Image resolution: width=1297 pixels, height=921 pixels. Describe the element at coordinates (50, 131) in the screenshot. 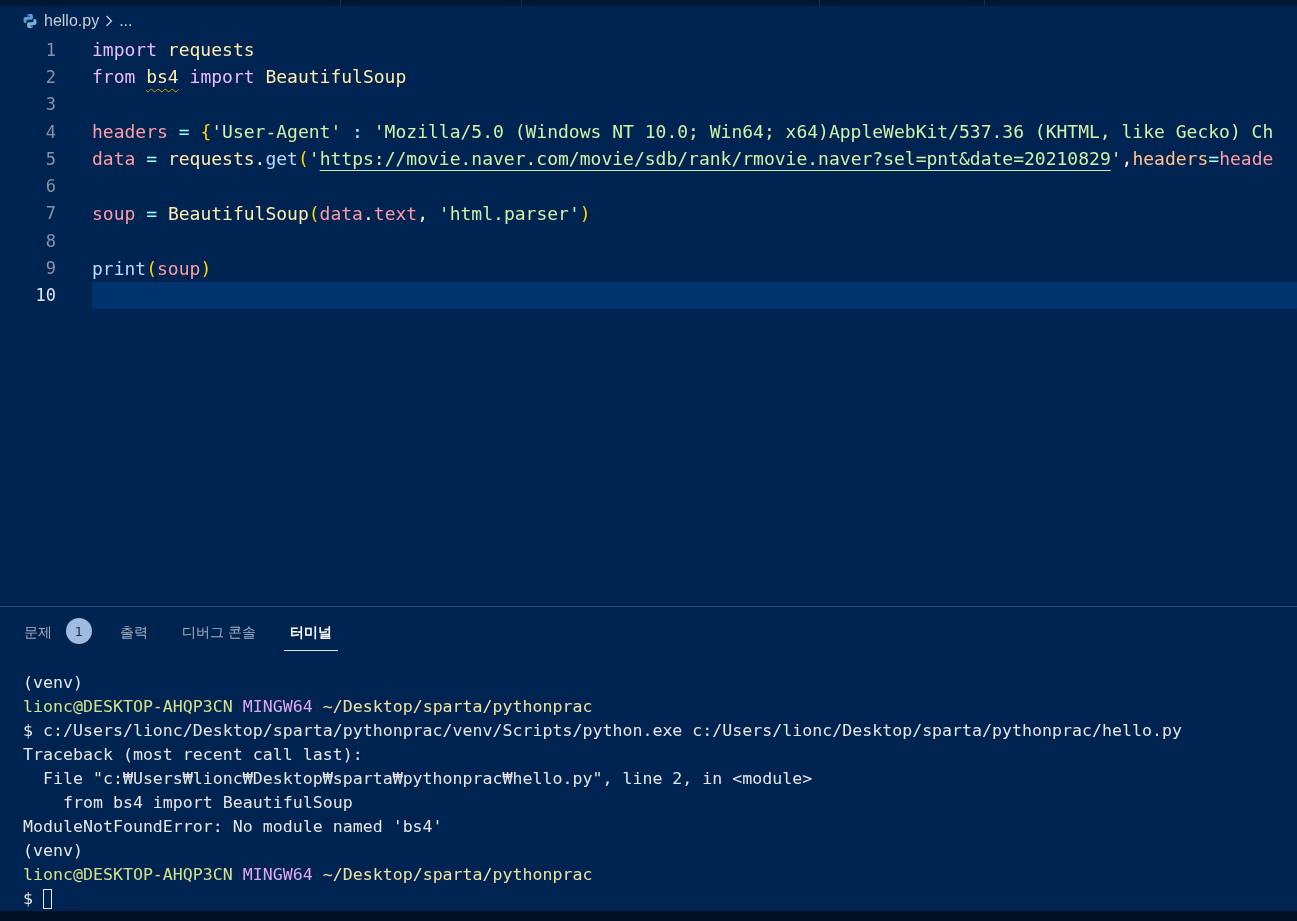

I see `line-number: 4` at that location.